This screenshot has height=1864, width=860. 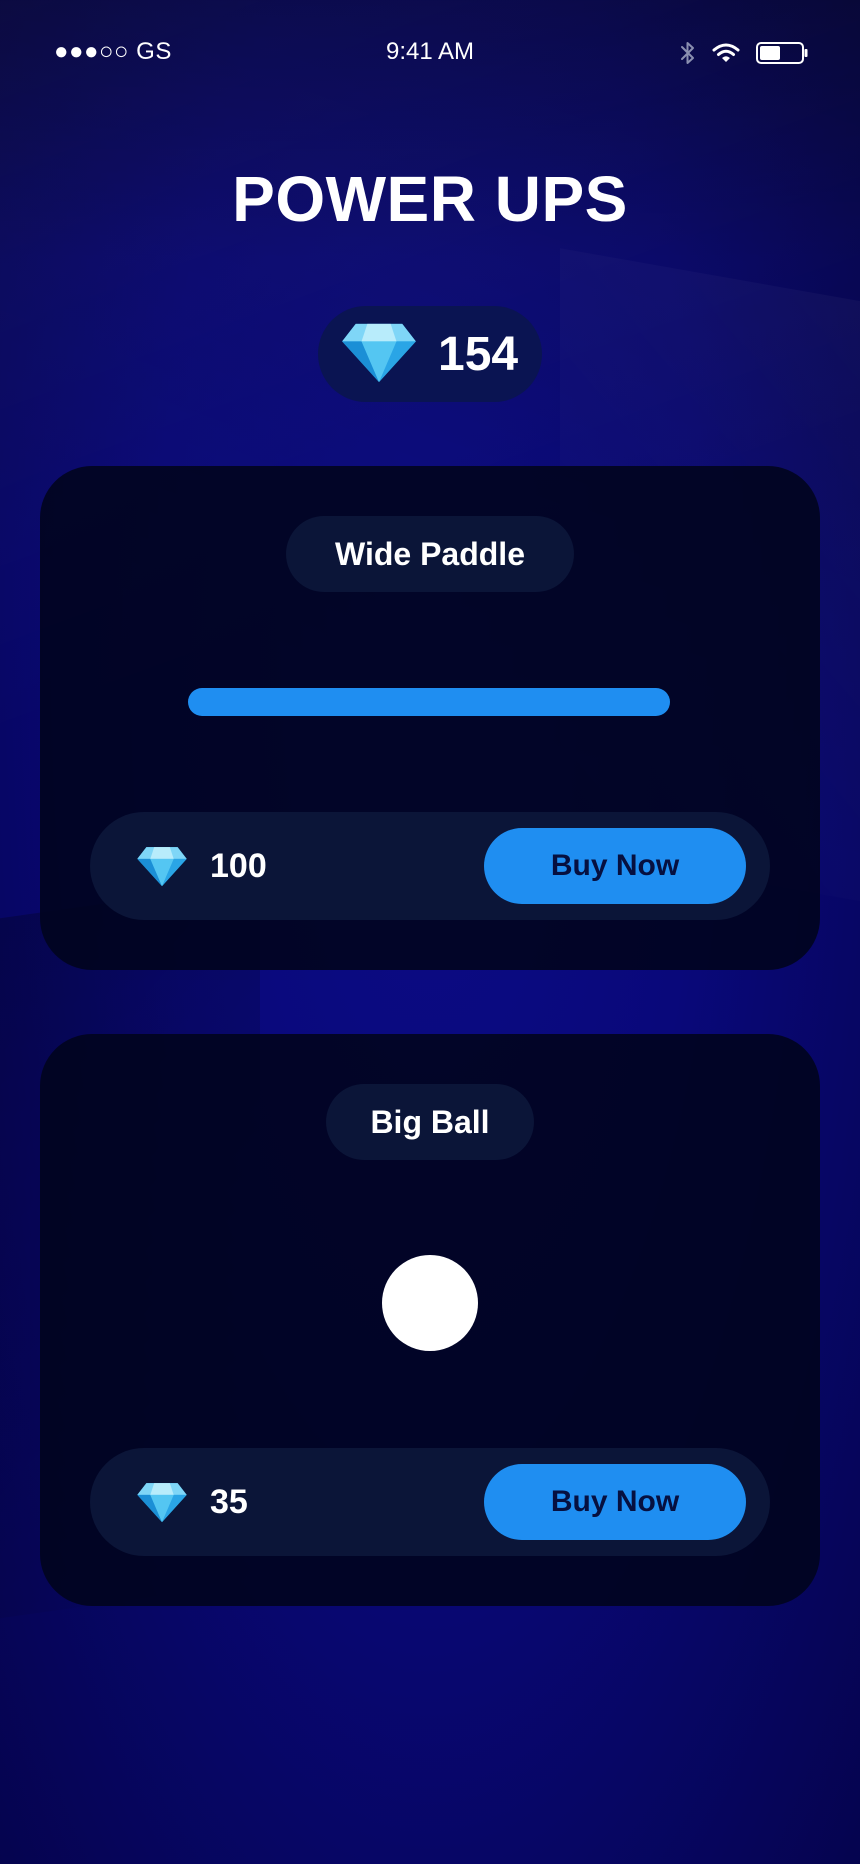 I want to click on price-value: 100, so click(x=238, y=865).